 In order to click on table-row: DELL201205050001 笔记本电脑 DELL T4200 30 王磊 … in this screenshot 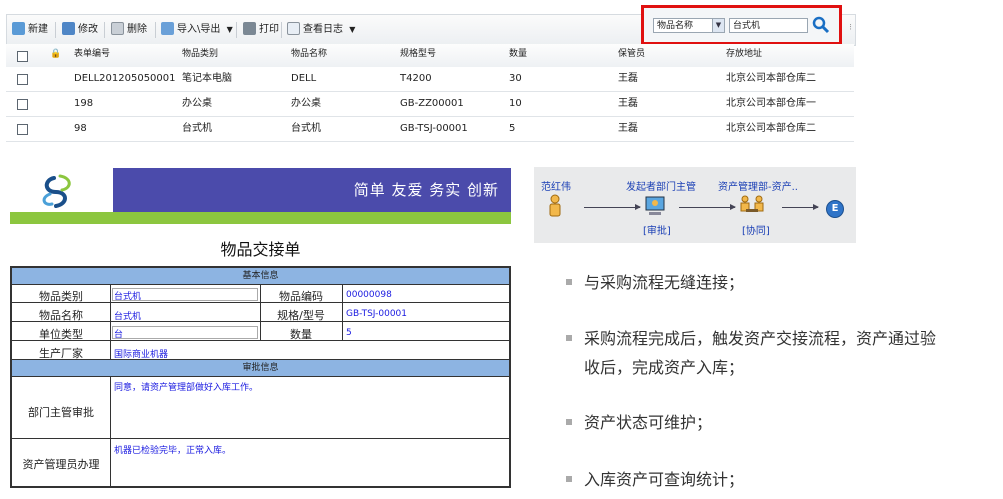, I will do `click(430, 79)`.